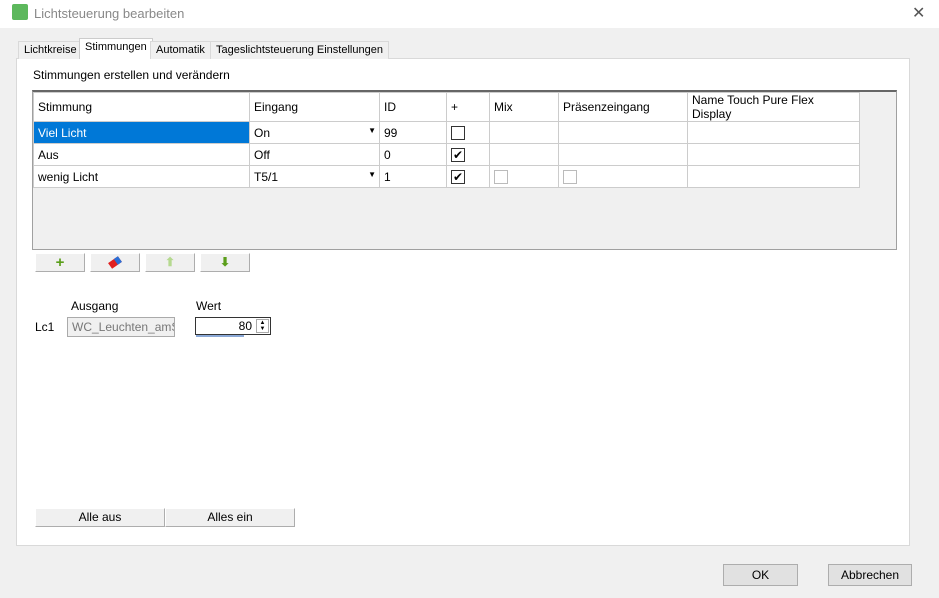 Image resolution: width=939 pixels, height=598 pixels. What do you see at coordinates (262, 326) in the screenshot?
I see `spinner-arrows-icon: ▲ ▼` at bounding box center [262, 326].